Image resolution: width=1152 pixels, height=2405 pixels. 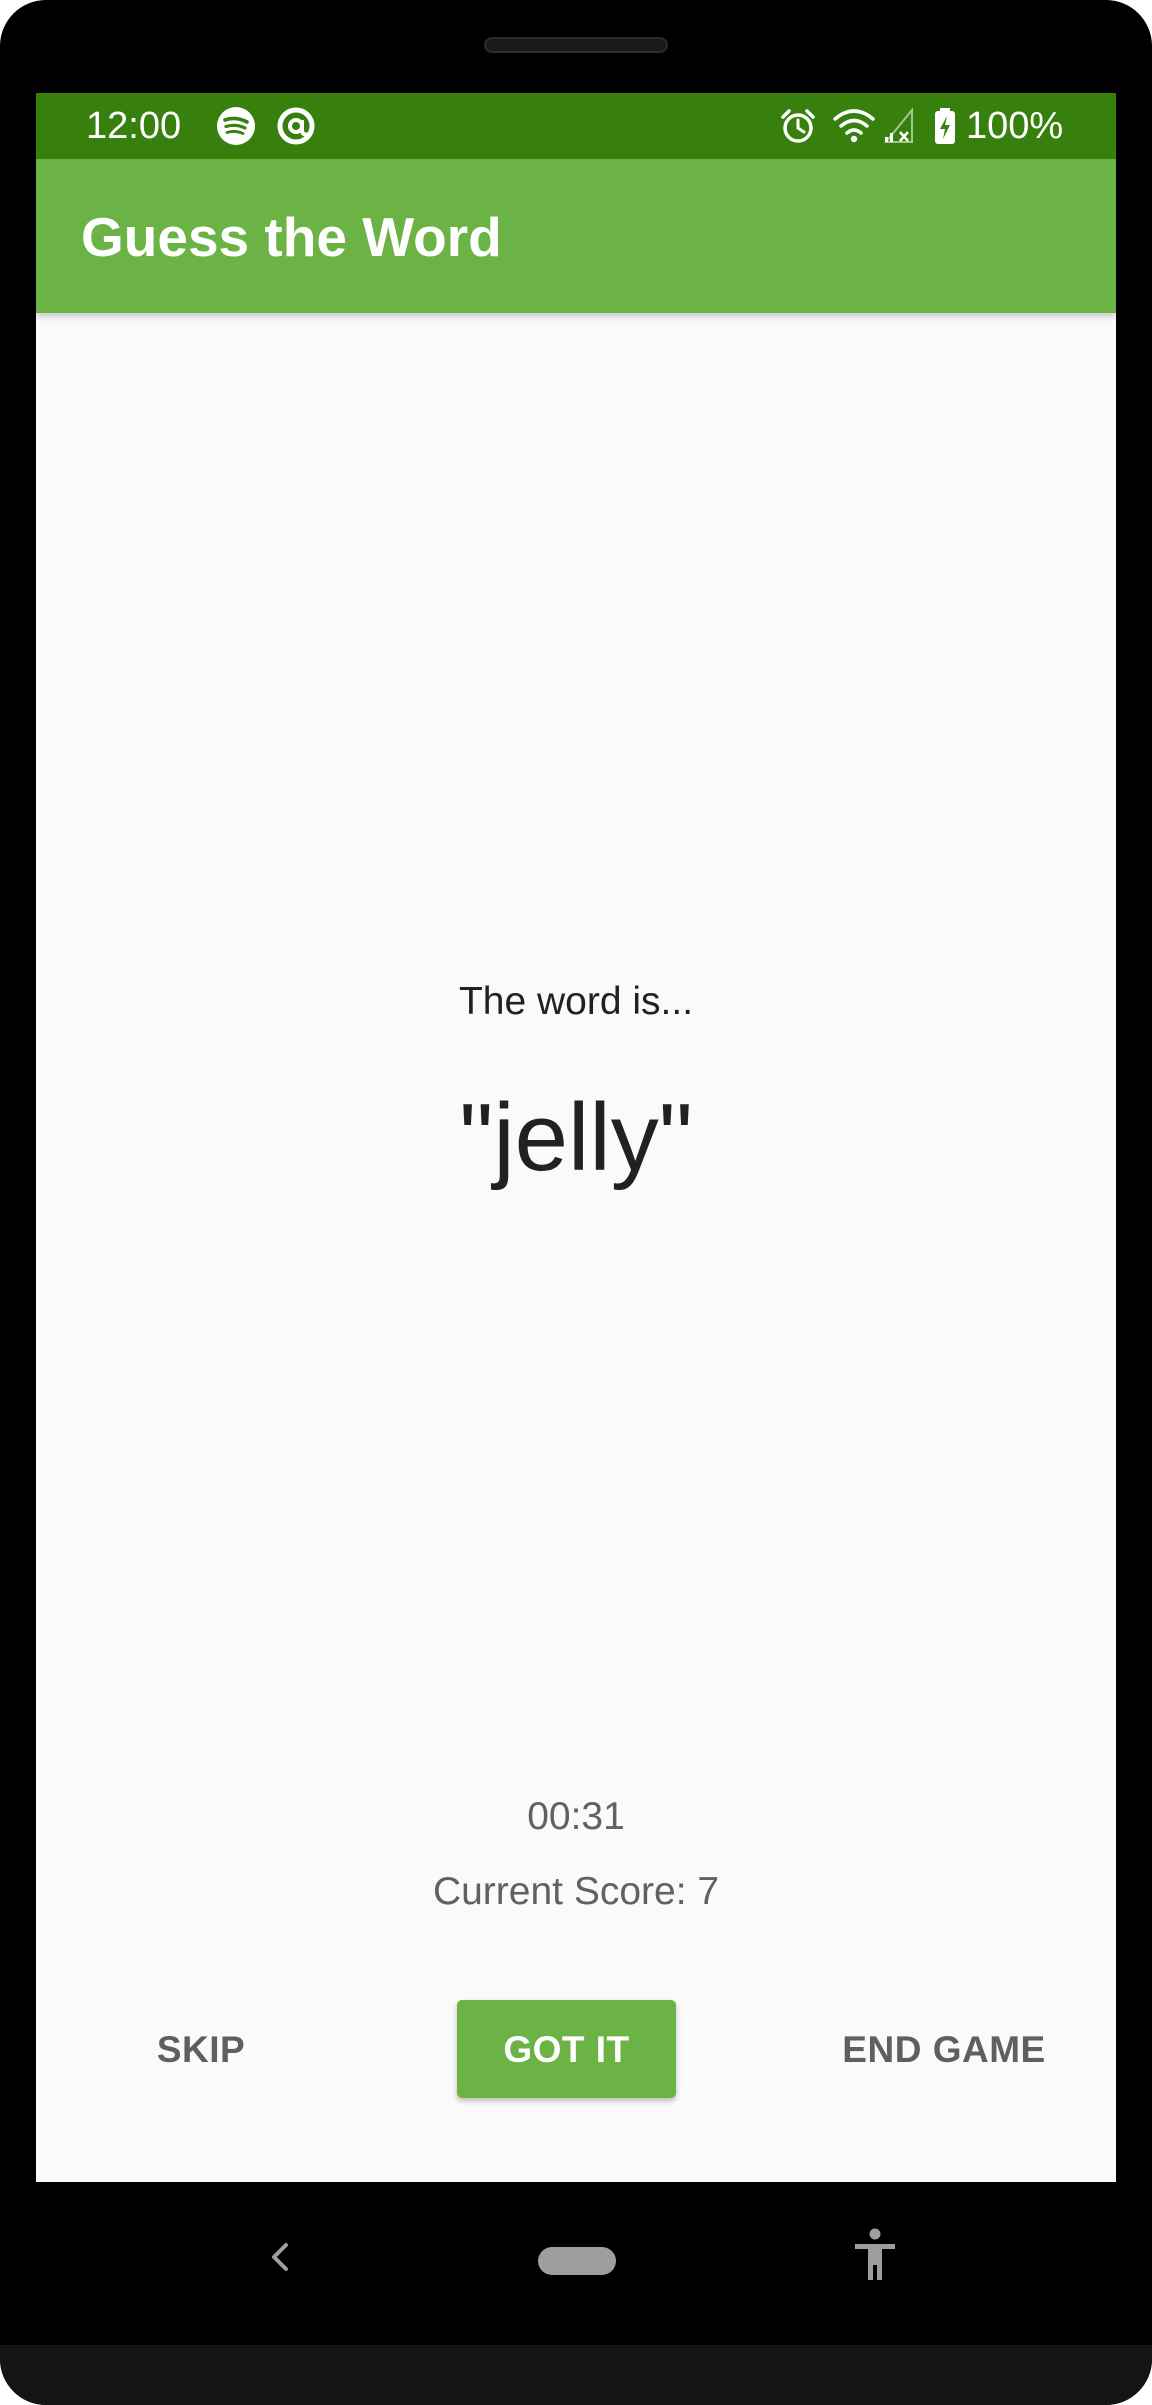 I want to click on wifi-icon, so click(x=854, y=126).